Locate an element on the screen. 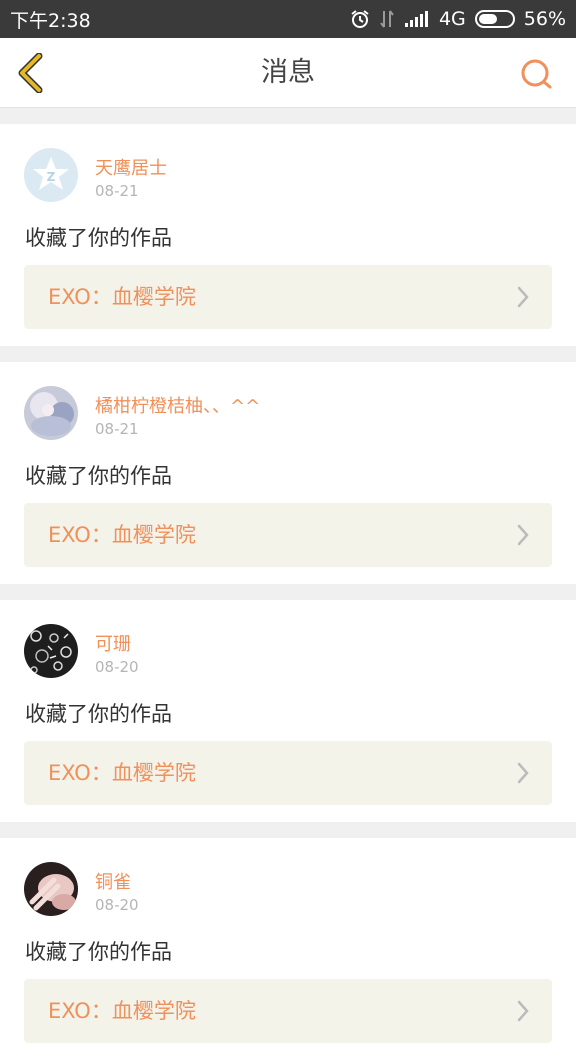  status-icons: 4G 56% is located at coordinates (458, 19).